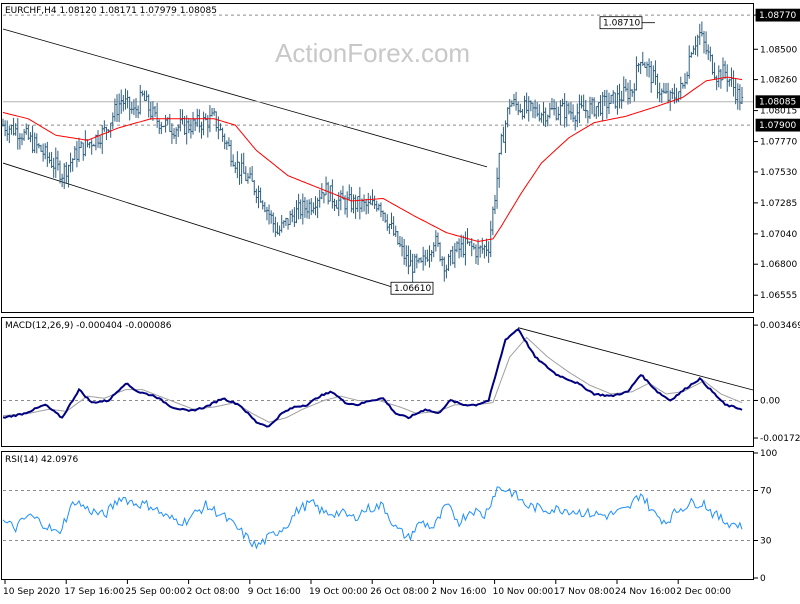 This screenshot has width=800, height=604. I want to click on y-tick-label: 1.07040, so click(778, 235).